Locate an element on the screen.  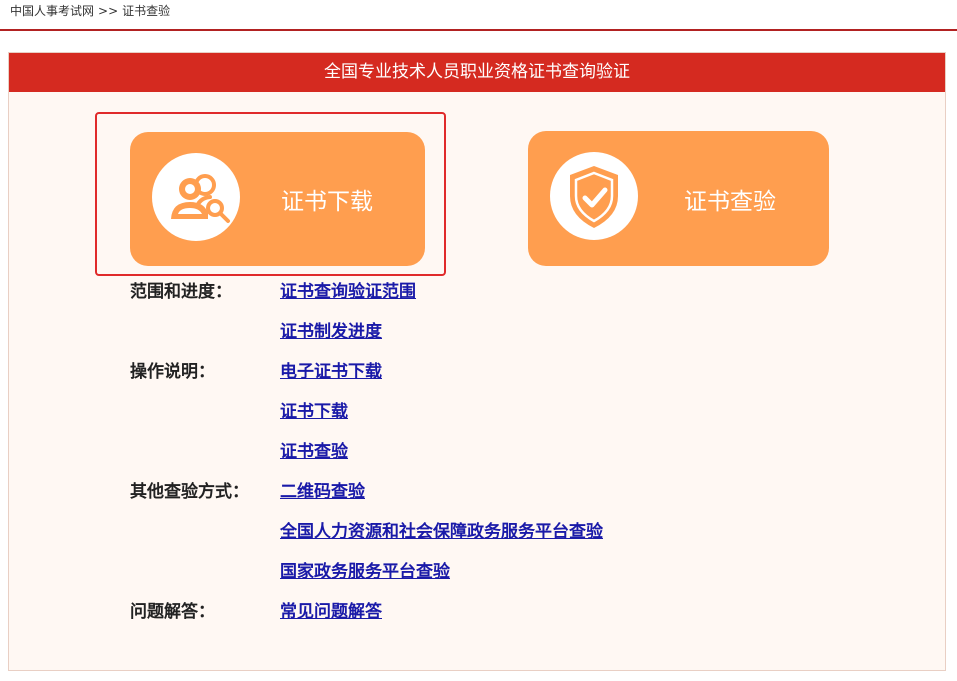
user-search-icon is located at coordinates (200, 198).